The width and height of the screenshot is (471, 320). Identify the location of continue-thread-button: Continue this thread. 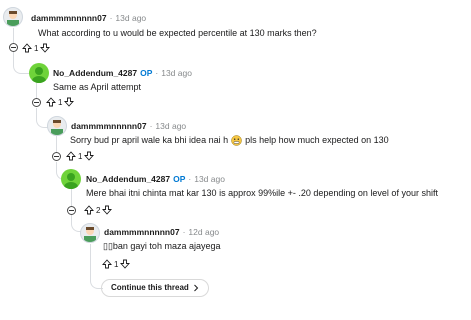
(155, 288).